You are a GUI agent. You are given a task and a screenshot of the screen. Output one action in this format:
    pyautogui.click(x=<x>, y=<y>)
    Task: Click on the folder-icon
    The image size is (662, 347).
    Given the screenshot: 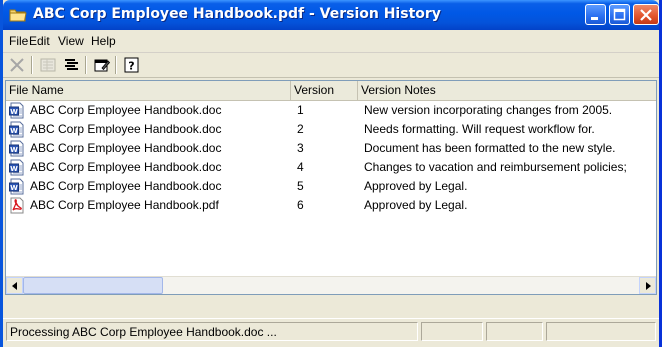 What is the action you would take?
    pyautogui.click(x=18, y=14)
    